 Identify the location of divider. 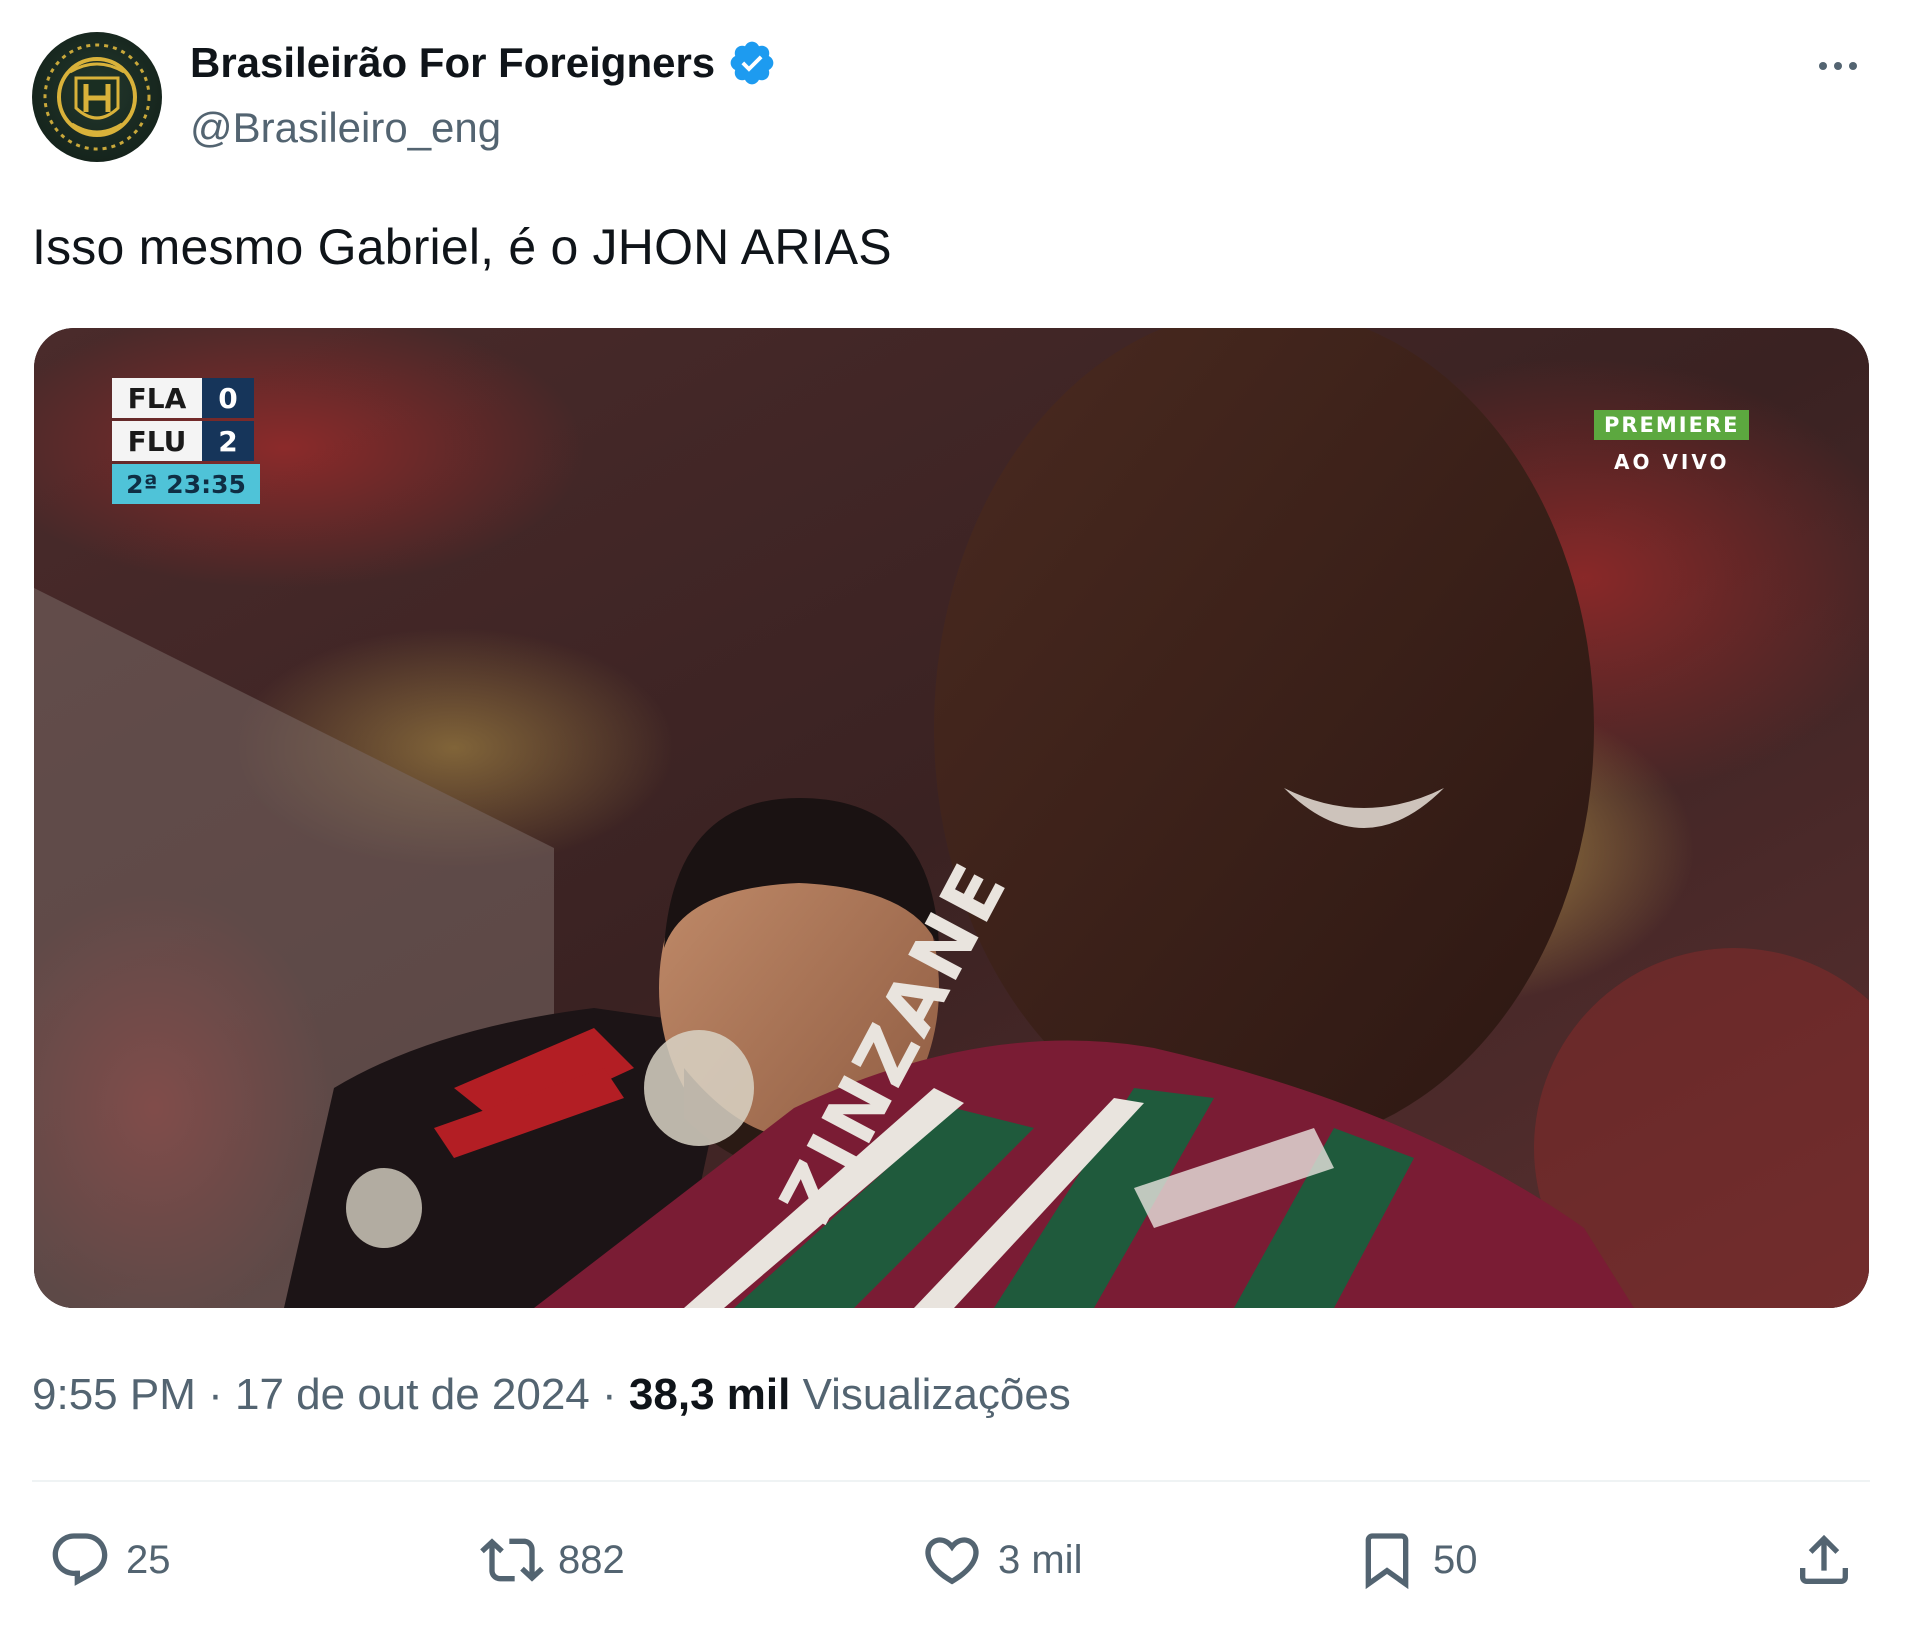
(951, 1481).